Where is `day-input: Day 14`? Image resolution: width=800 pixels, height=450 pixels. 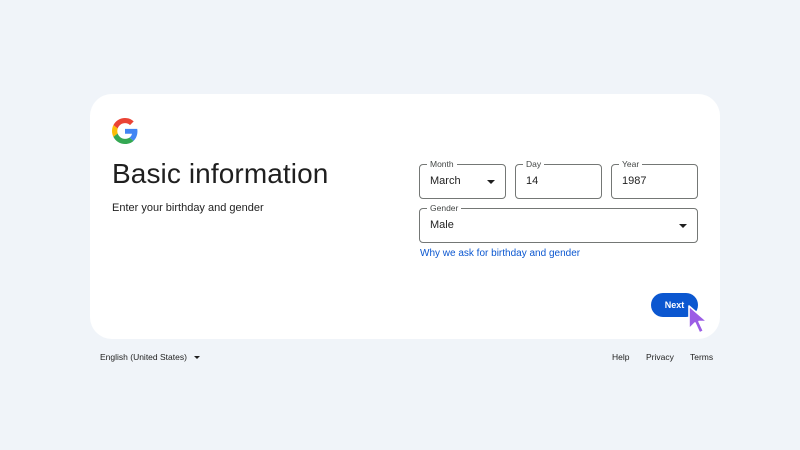
day-input: Day 14 is located at coordinates (558, 178).